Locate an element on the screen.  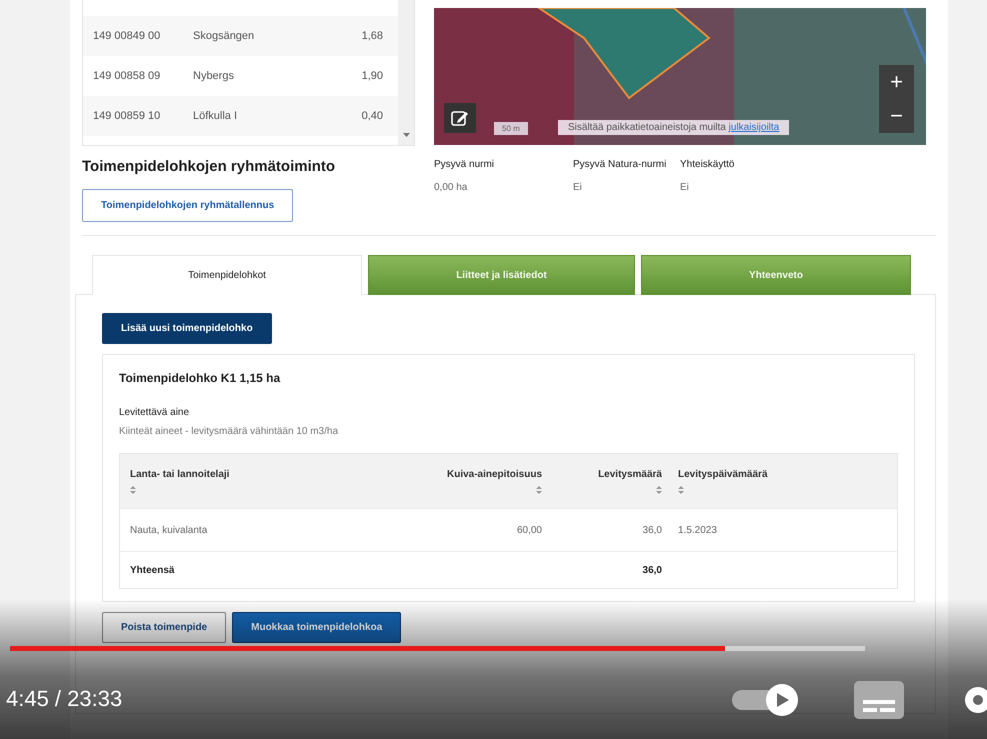
parcel-id: 149 00858 09 is located at coordinates (127, 76).